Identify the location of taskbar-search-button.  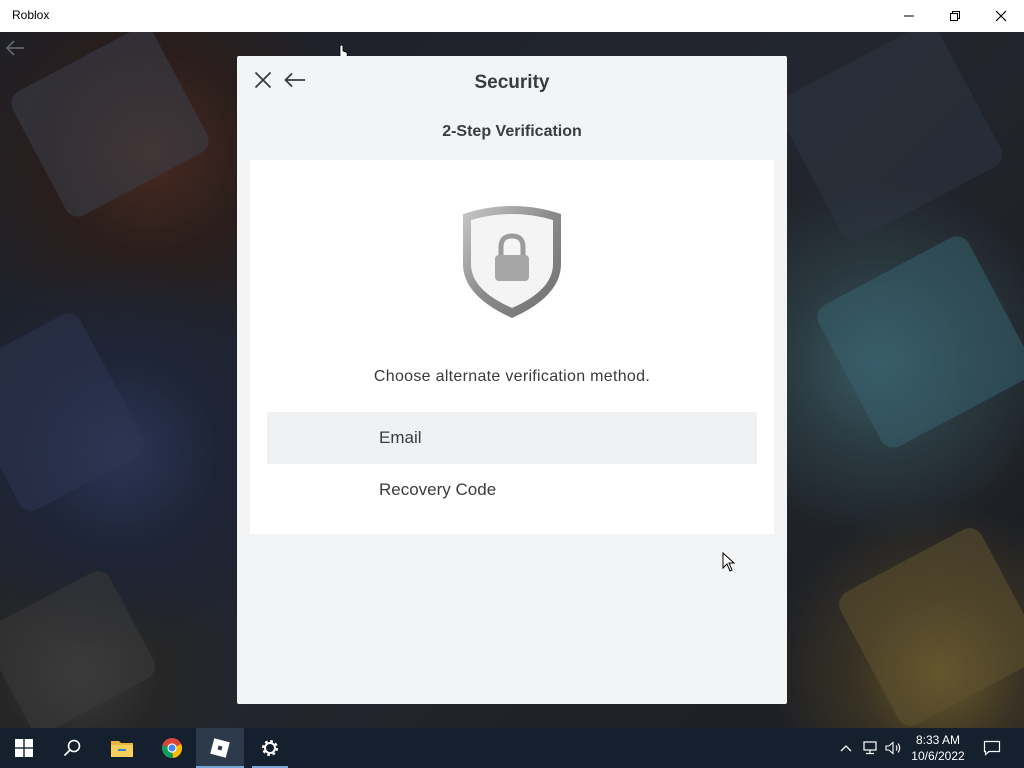
(72, 748).